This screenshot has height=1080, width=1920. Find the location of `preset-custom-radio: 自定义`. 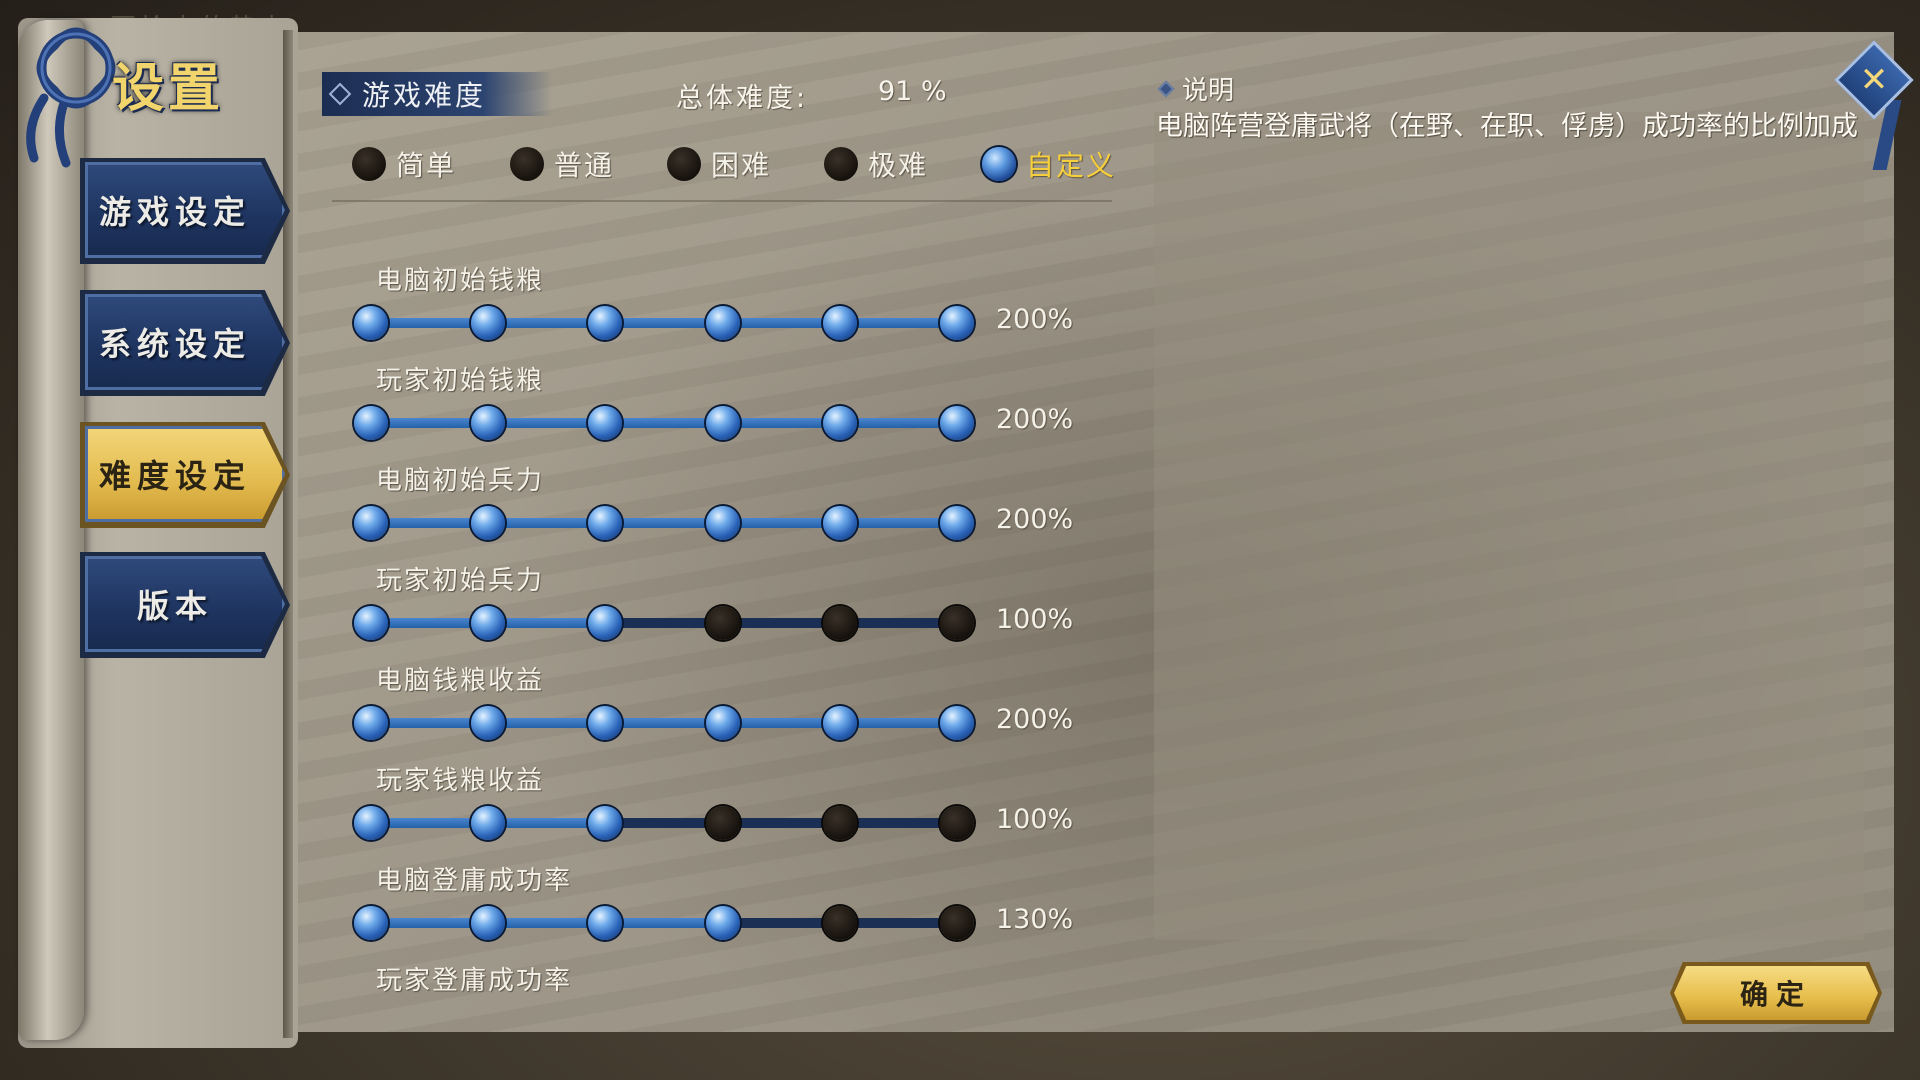

preset-custom-radio: 自定义 is located at coordinates (1049, 164).